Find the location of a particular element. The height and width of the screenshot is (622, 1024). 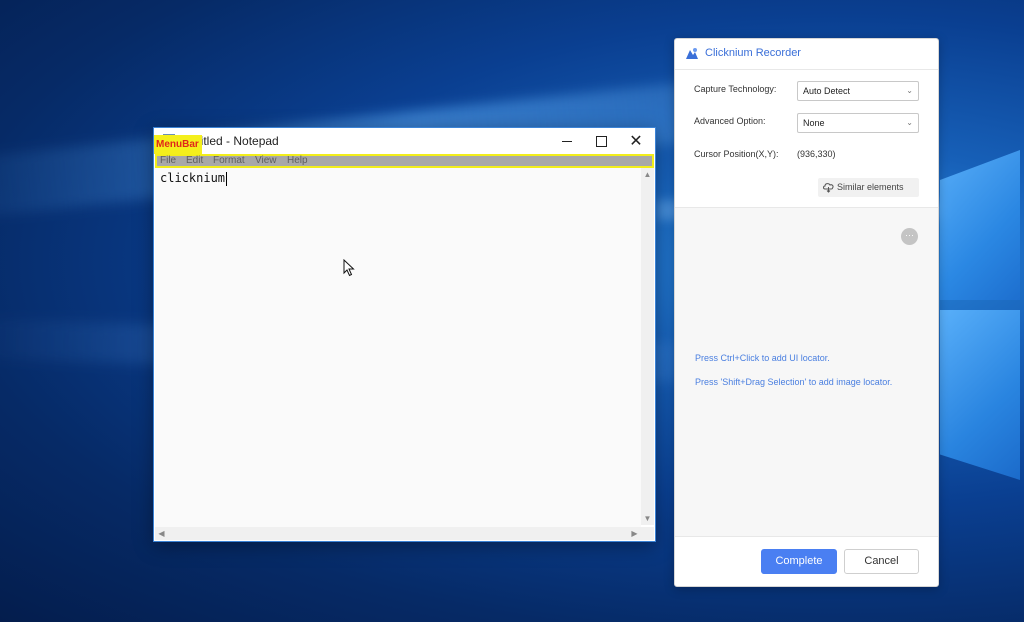

clicknium-logo-icon is located at coordinates (692, 53).